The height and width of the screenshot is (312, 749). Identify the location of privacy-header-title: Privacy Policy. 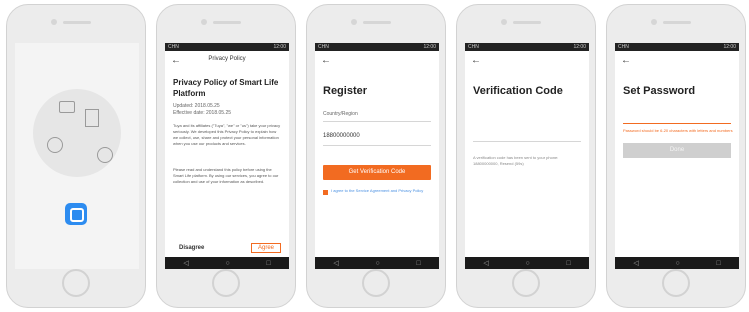
(227, 59).